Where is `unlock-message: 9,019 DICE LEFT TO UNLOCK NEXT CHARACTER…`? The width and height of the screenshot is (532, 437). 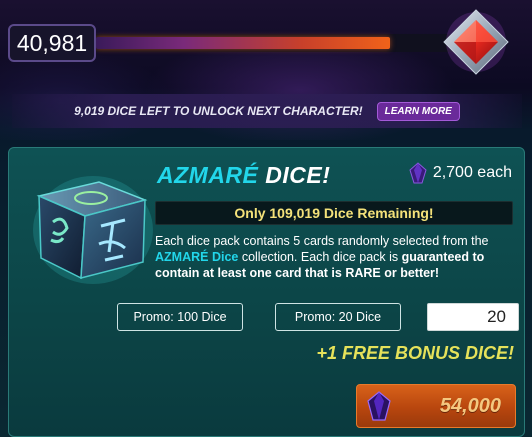 unlock-message: 9,019 DICE LEFT TO UNLOCK NEXT CHARACTER… is located at coordinates (218, 111).